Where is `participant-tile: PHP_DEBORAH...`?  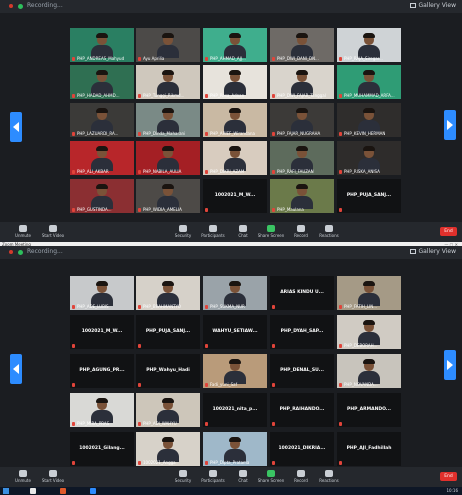
participant-tile: PHP_DEBORAH... is located at coordinates (369, 332).